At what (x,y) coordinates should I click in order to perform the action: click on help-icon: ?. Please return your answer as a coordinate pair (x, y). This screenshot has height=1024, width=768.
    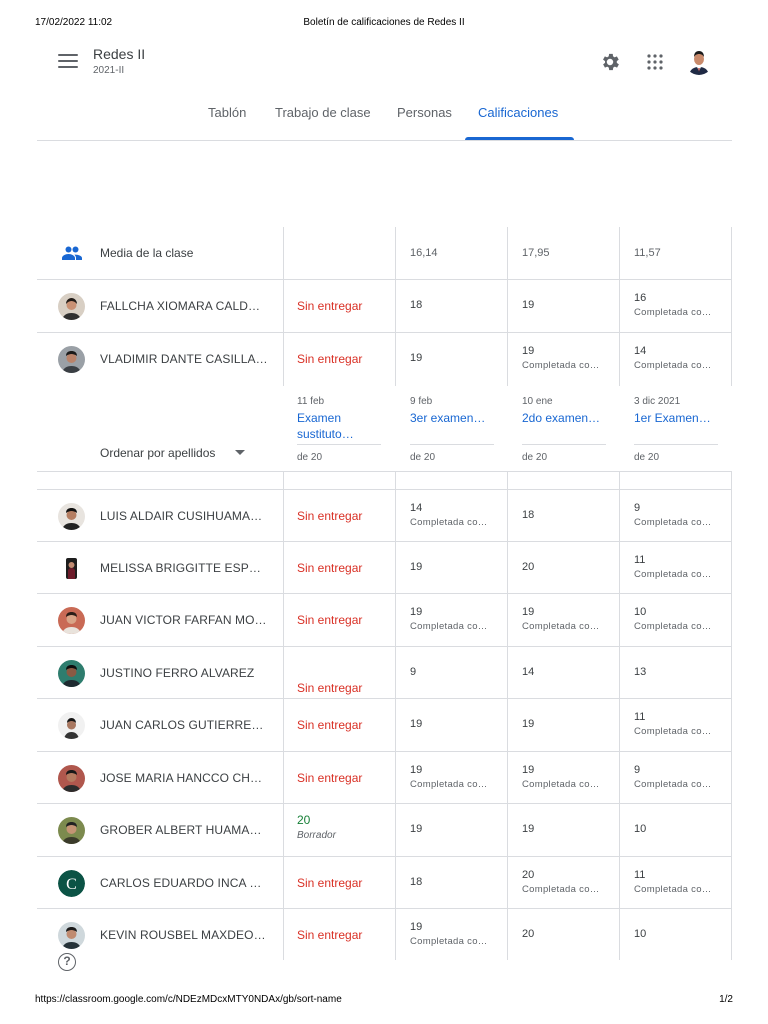
    Looking at the image, I should click on (67, 962).